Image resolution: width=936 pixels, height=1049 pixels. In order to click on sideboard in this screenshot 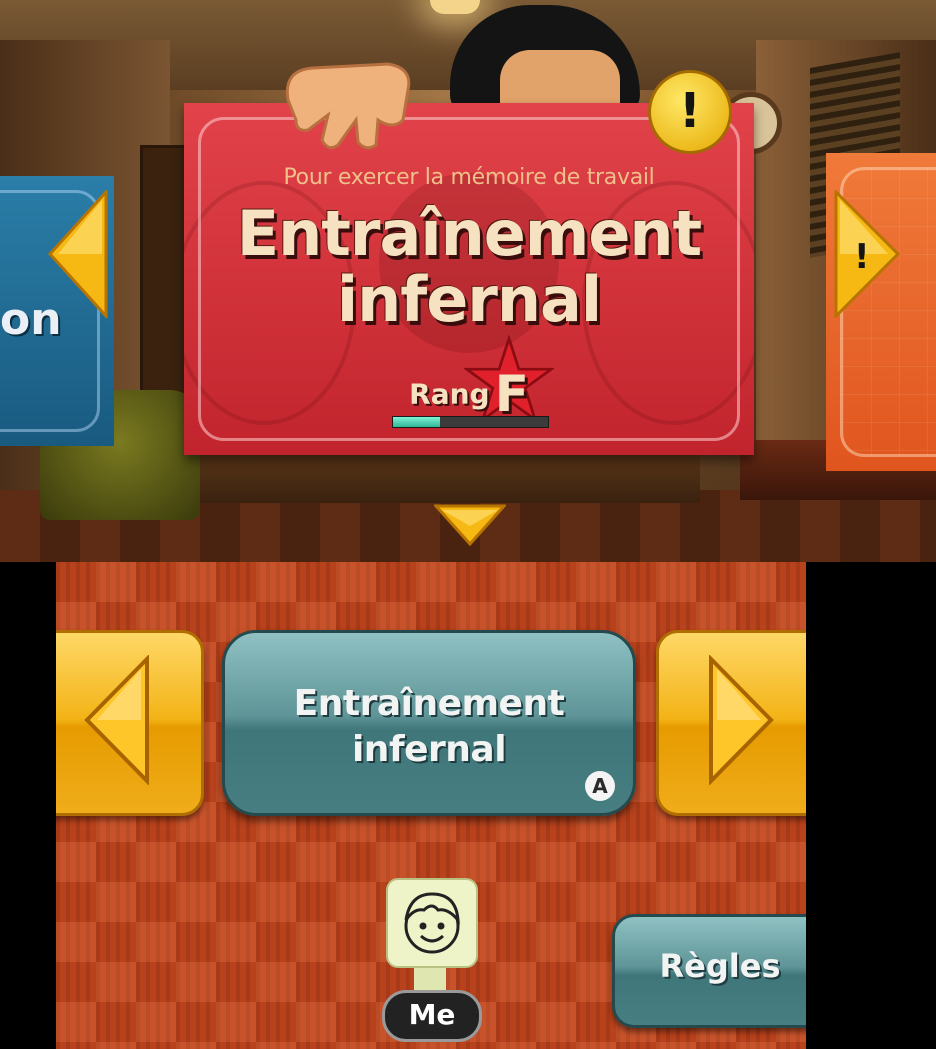, I will do `click(450, 476)`.